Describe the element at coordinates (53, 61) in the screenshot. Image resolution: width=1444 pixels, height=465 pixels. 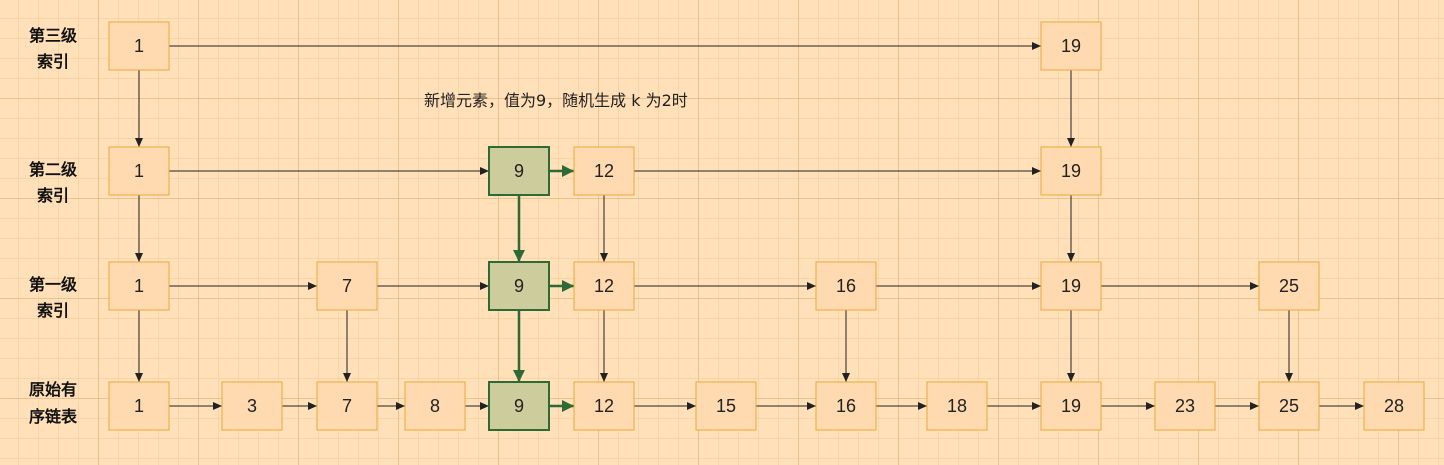
I see `level-label-l3: 索引` at that location.